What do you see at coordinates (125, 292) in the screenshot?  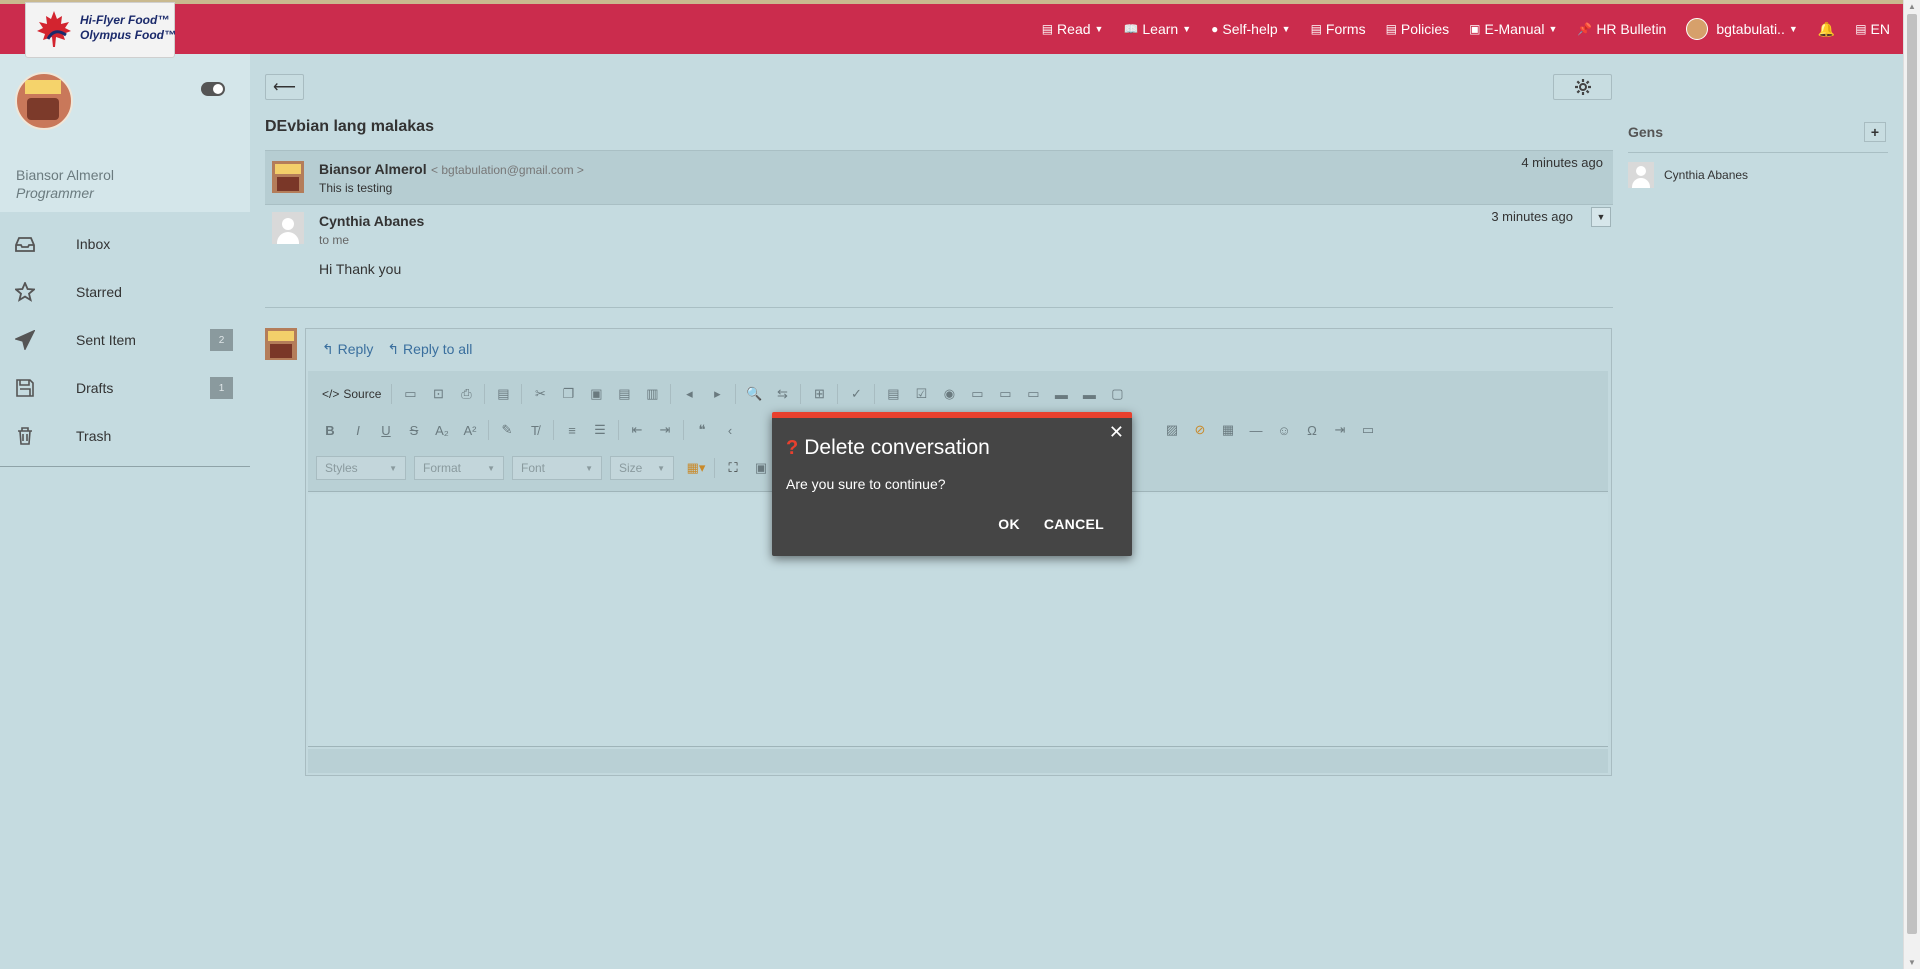 I see `sidebar-item-starred: Starred` at bounding box center [125, 292].